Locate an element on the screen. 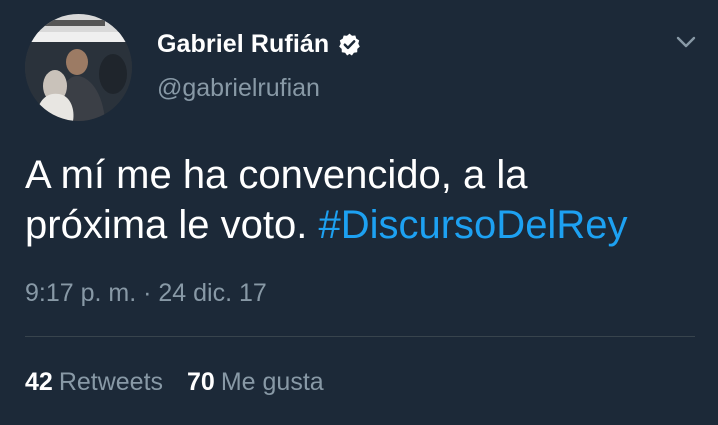 The image size is (718, 425). avatar is located at coordinates (78, 67).